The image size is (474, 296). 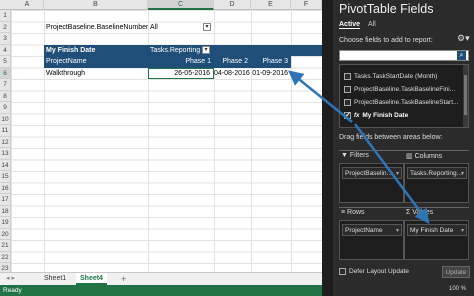 What do you see at coordinates (206, 50) in the screenshot?
I see `column-filter-dropdown-icon: ▾` at bounding box center [206, 50].